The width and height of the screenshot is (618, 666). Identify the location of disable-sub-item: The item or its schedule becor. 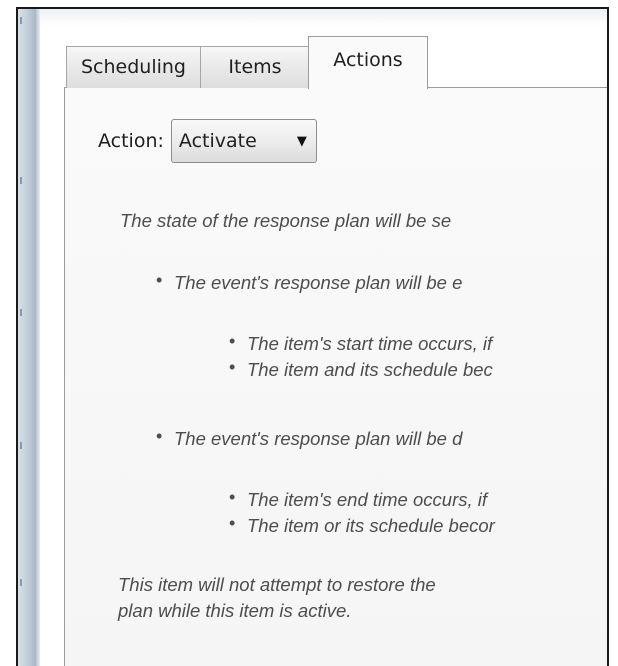
(371, 525).